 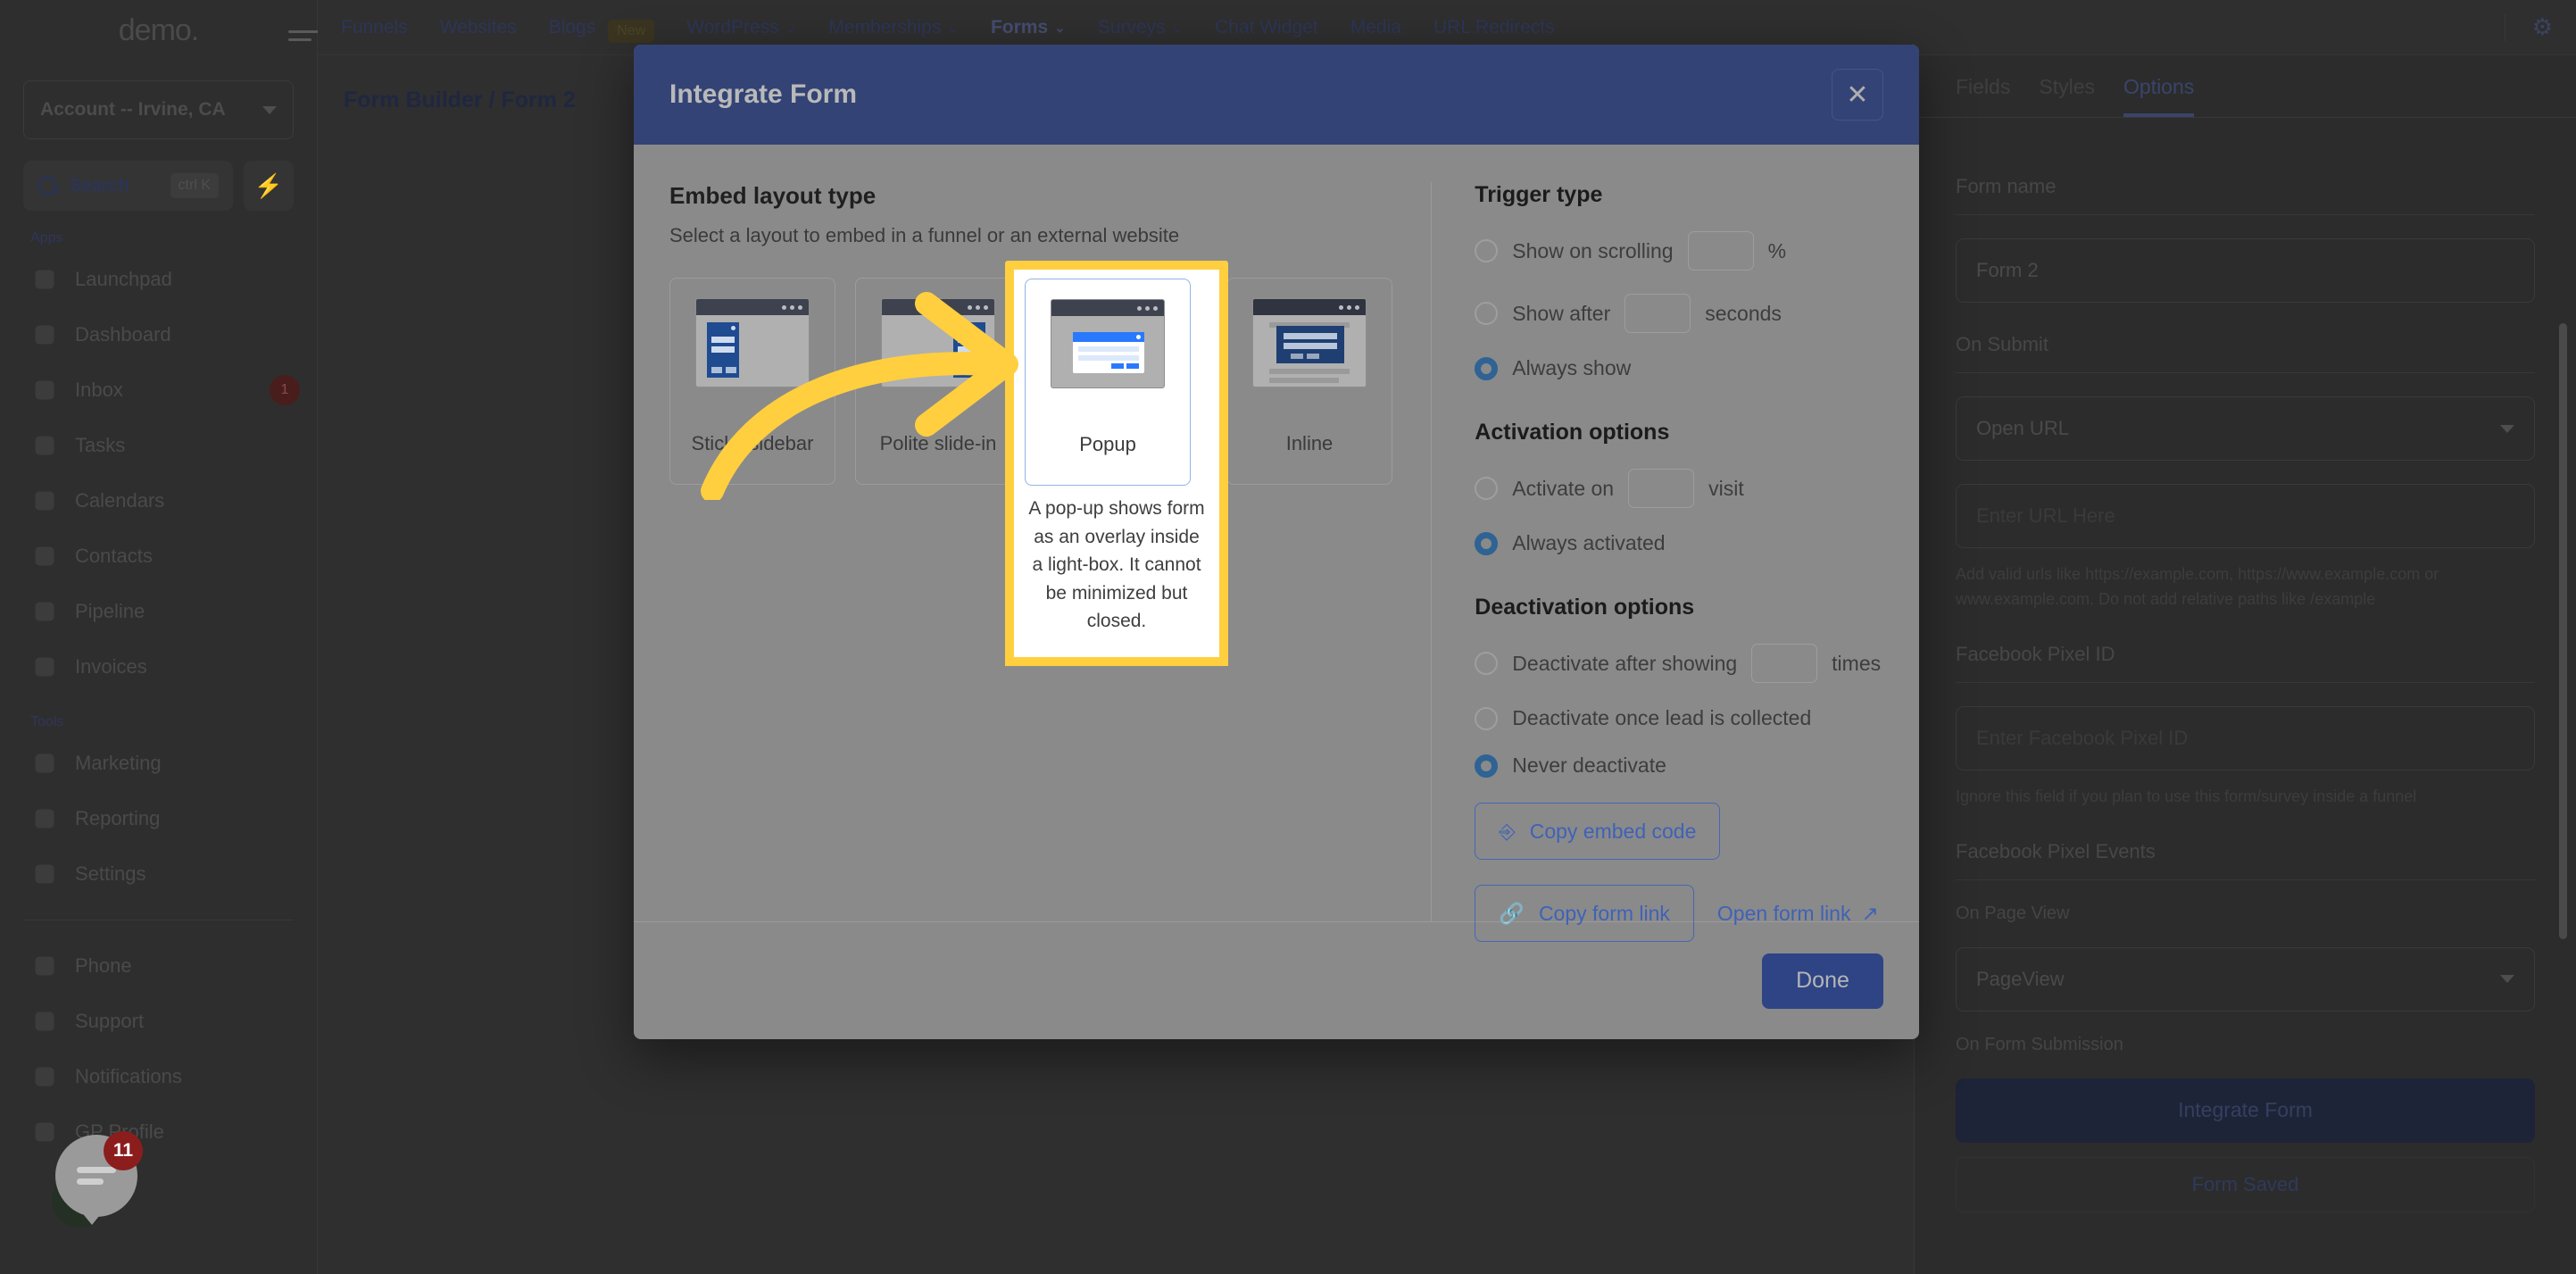 What do you see at coordinates (2246, 1184) in the screenshot?
I see `form-saved-button: Form Saved` at bounding box center [2246, 1184].